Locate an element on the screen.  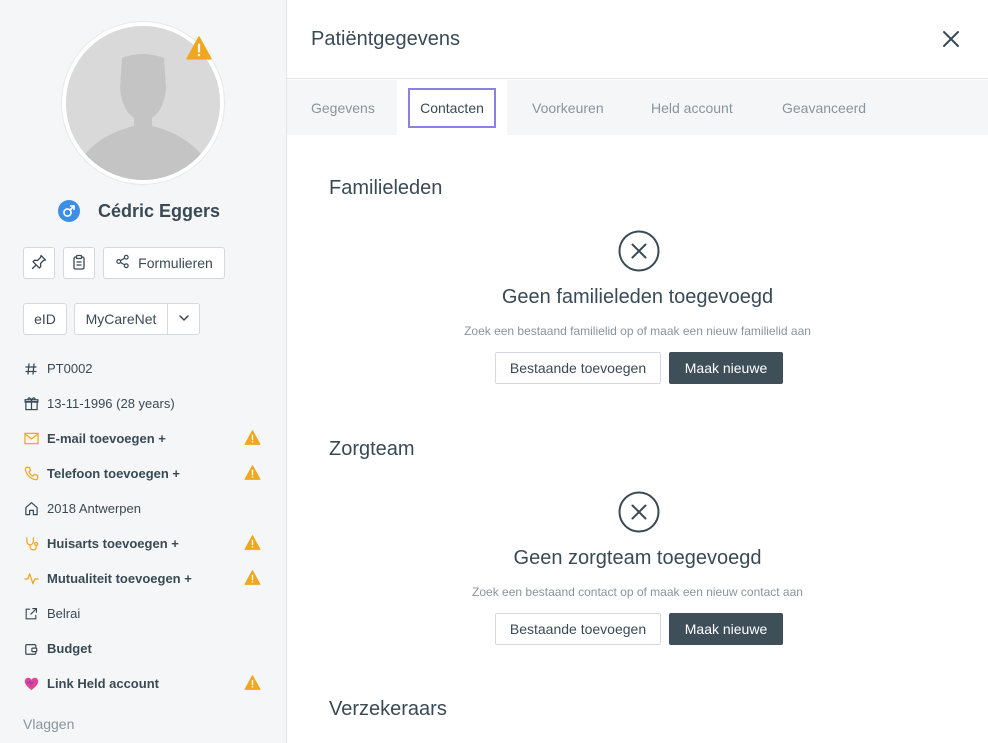
create-new-contact-button: Maak nieuwe is located at coordinates (726, 629).